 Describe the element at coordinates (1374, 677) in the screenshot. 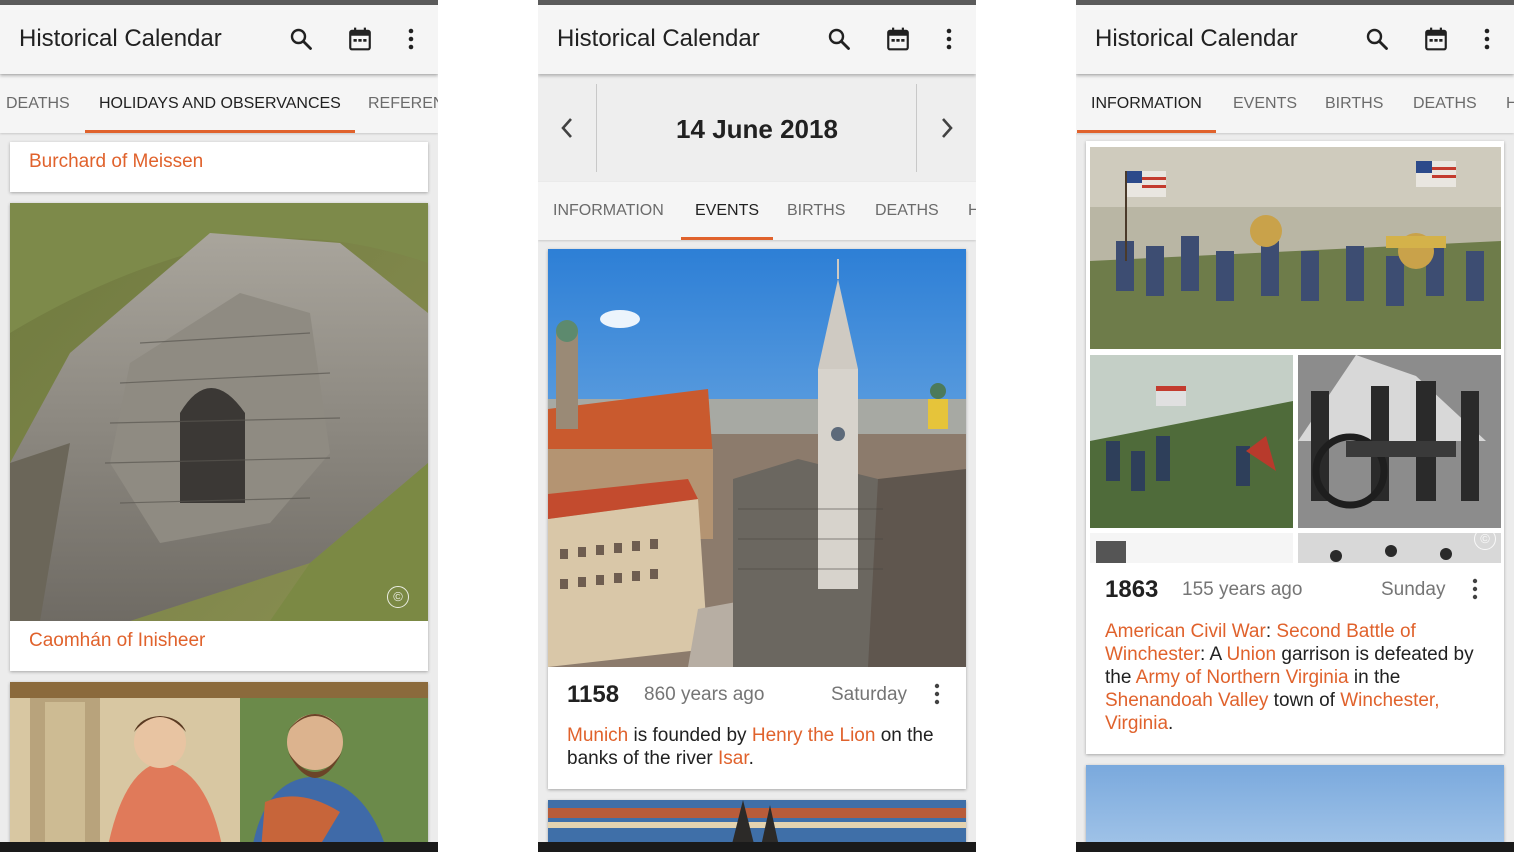

I see `desc-text: in the` at that location.